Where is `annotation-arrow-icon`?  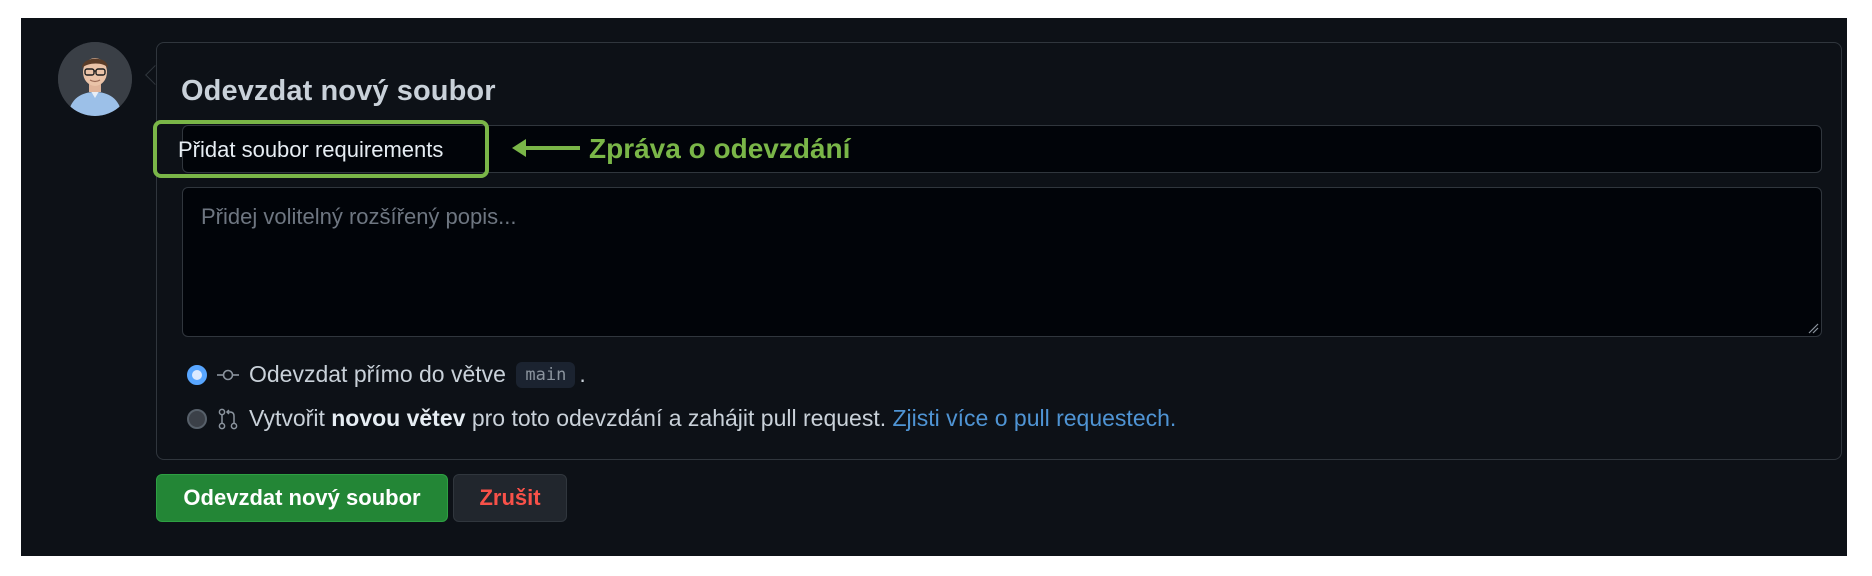 annotation-arrow-icon is located at coordinates (546, 148).